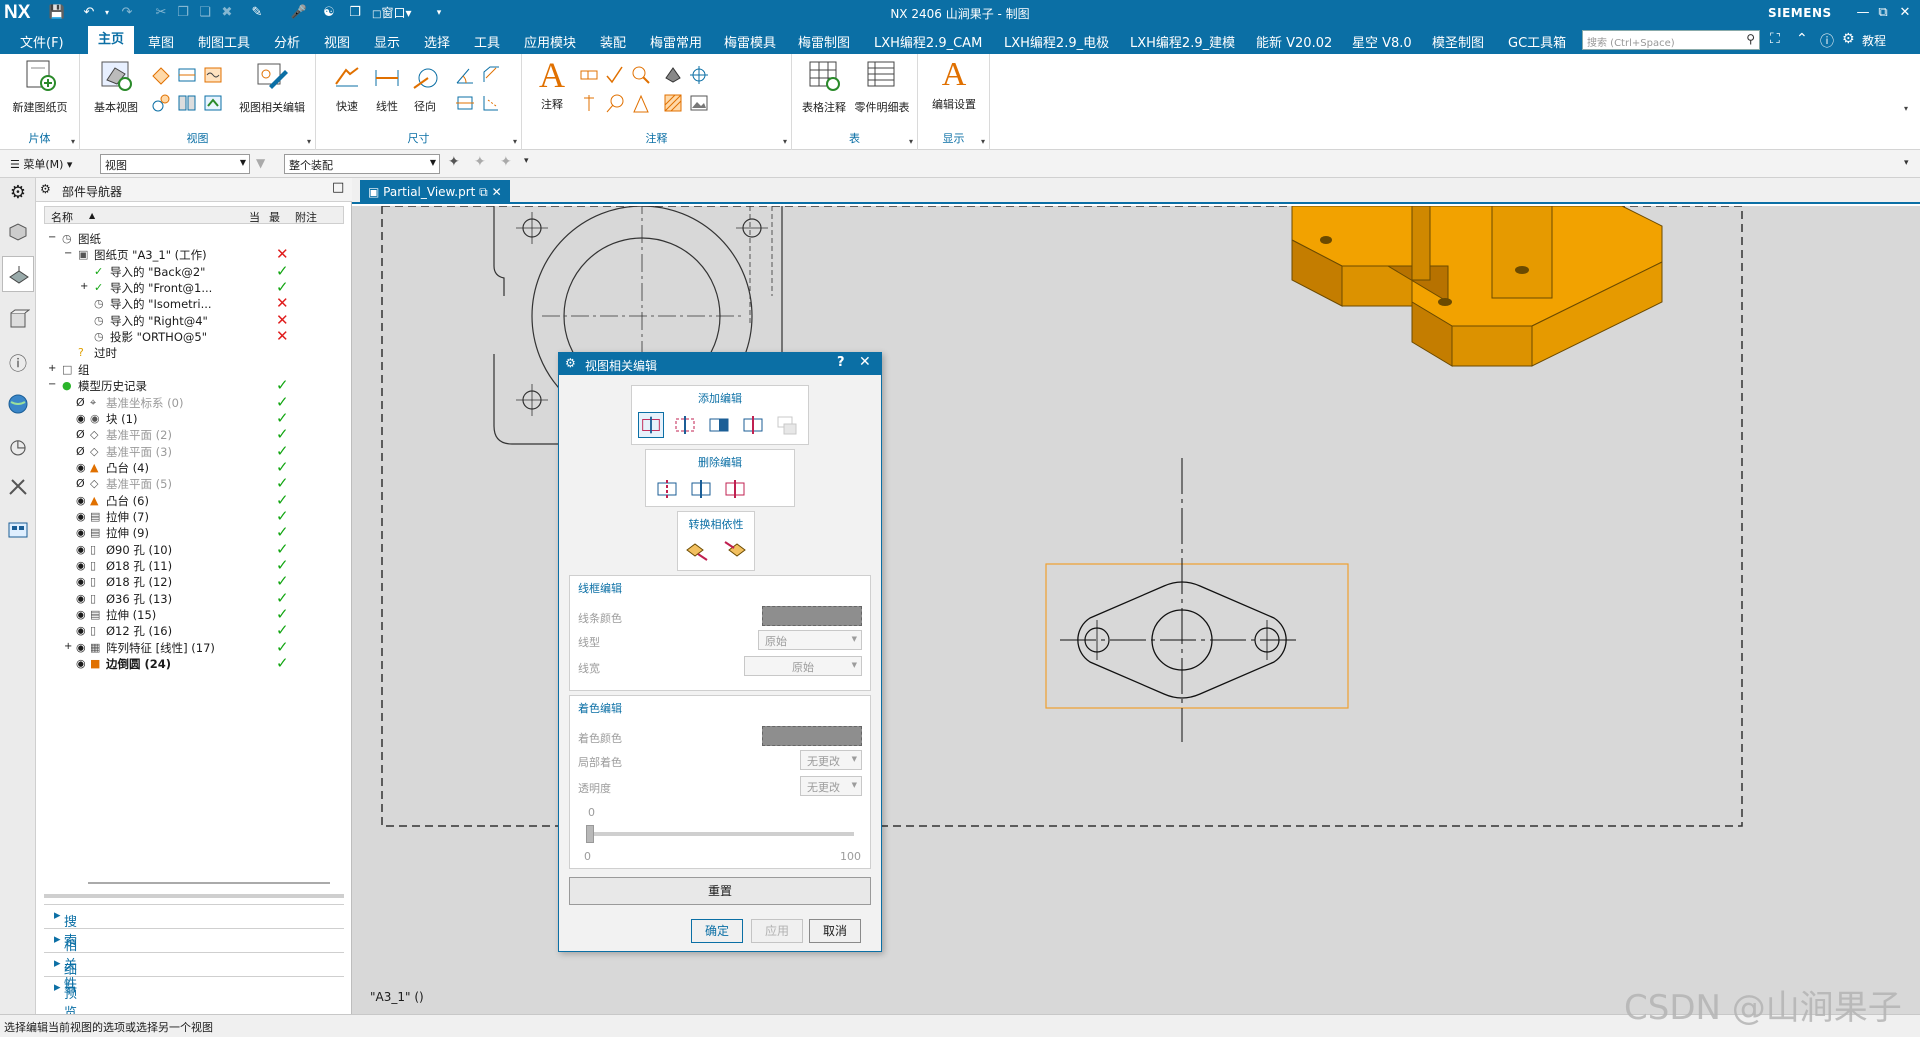  What do you see at coordinates (338, 187) in the screenshot?
I see `maximize-navigator-icon: □` at bounding box center [338, 187].